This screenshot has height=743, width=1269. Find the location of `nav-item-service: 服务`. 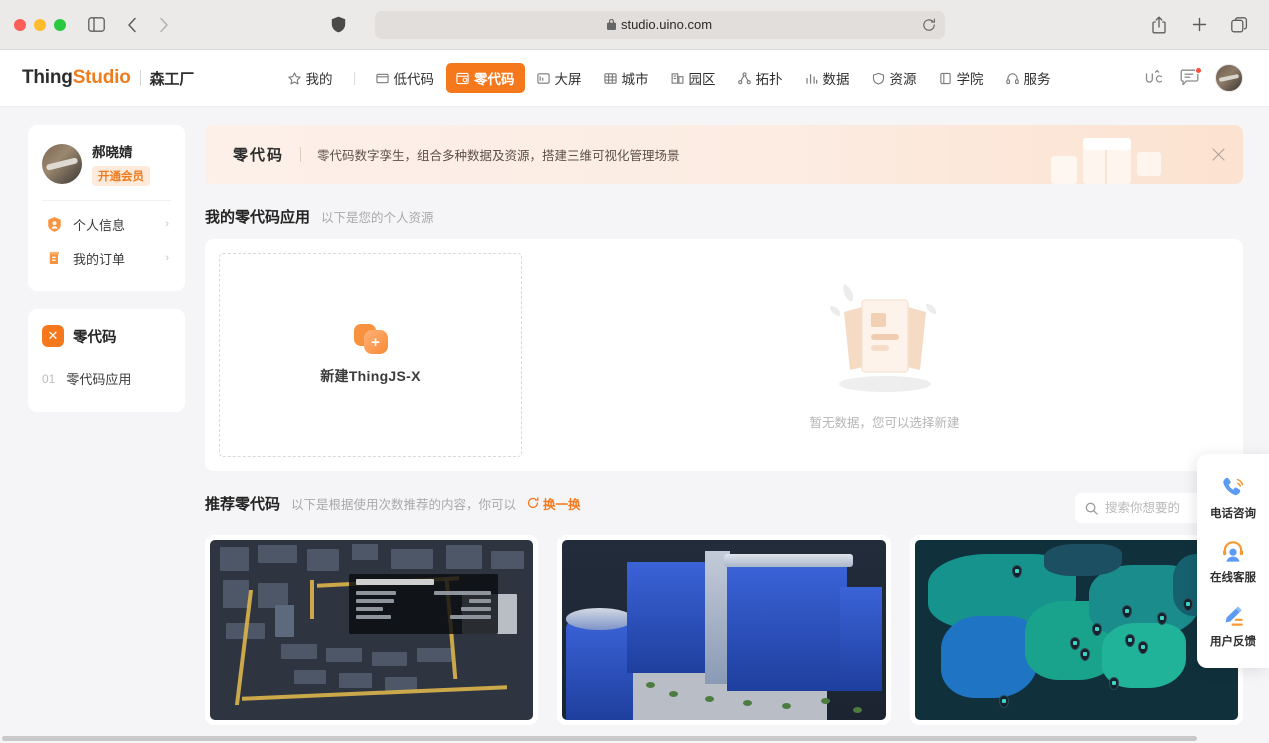

nav-item-service: 服务 is located at coordinates (1028, 78).